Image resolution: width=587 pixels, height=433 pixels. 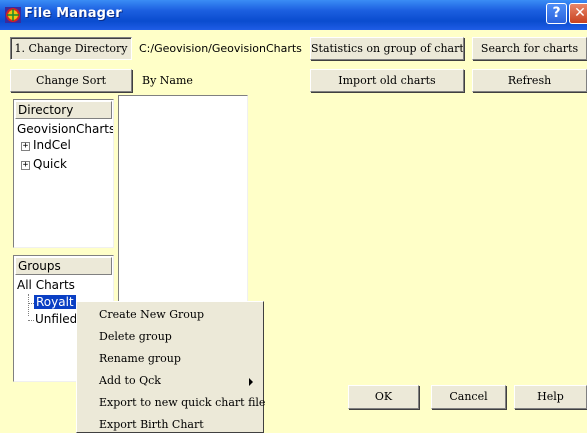 I want to click on menu-item-delete-group: Delete group, so click(x=135, y=336).